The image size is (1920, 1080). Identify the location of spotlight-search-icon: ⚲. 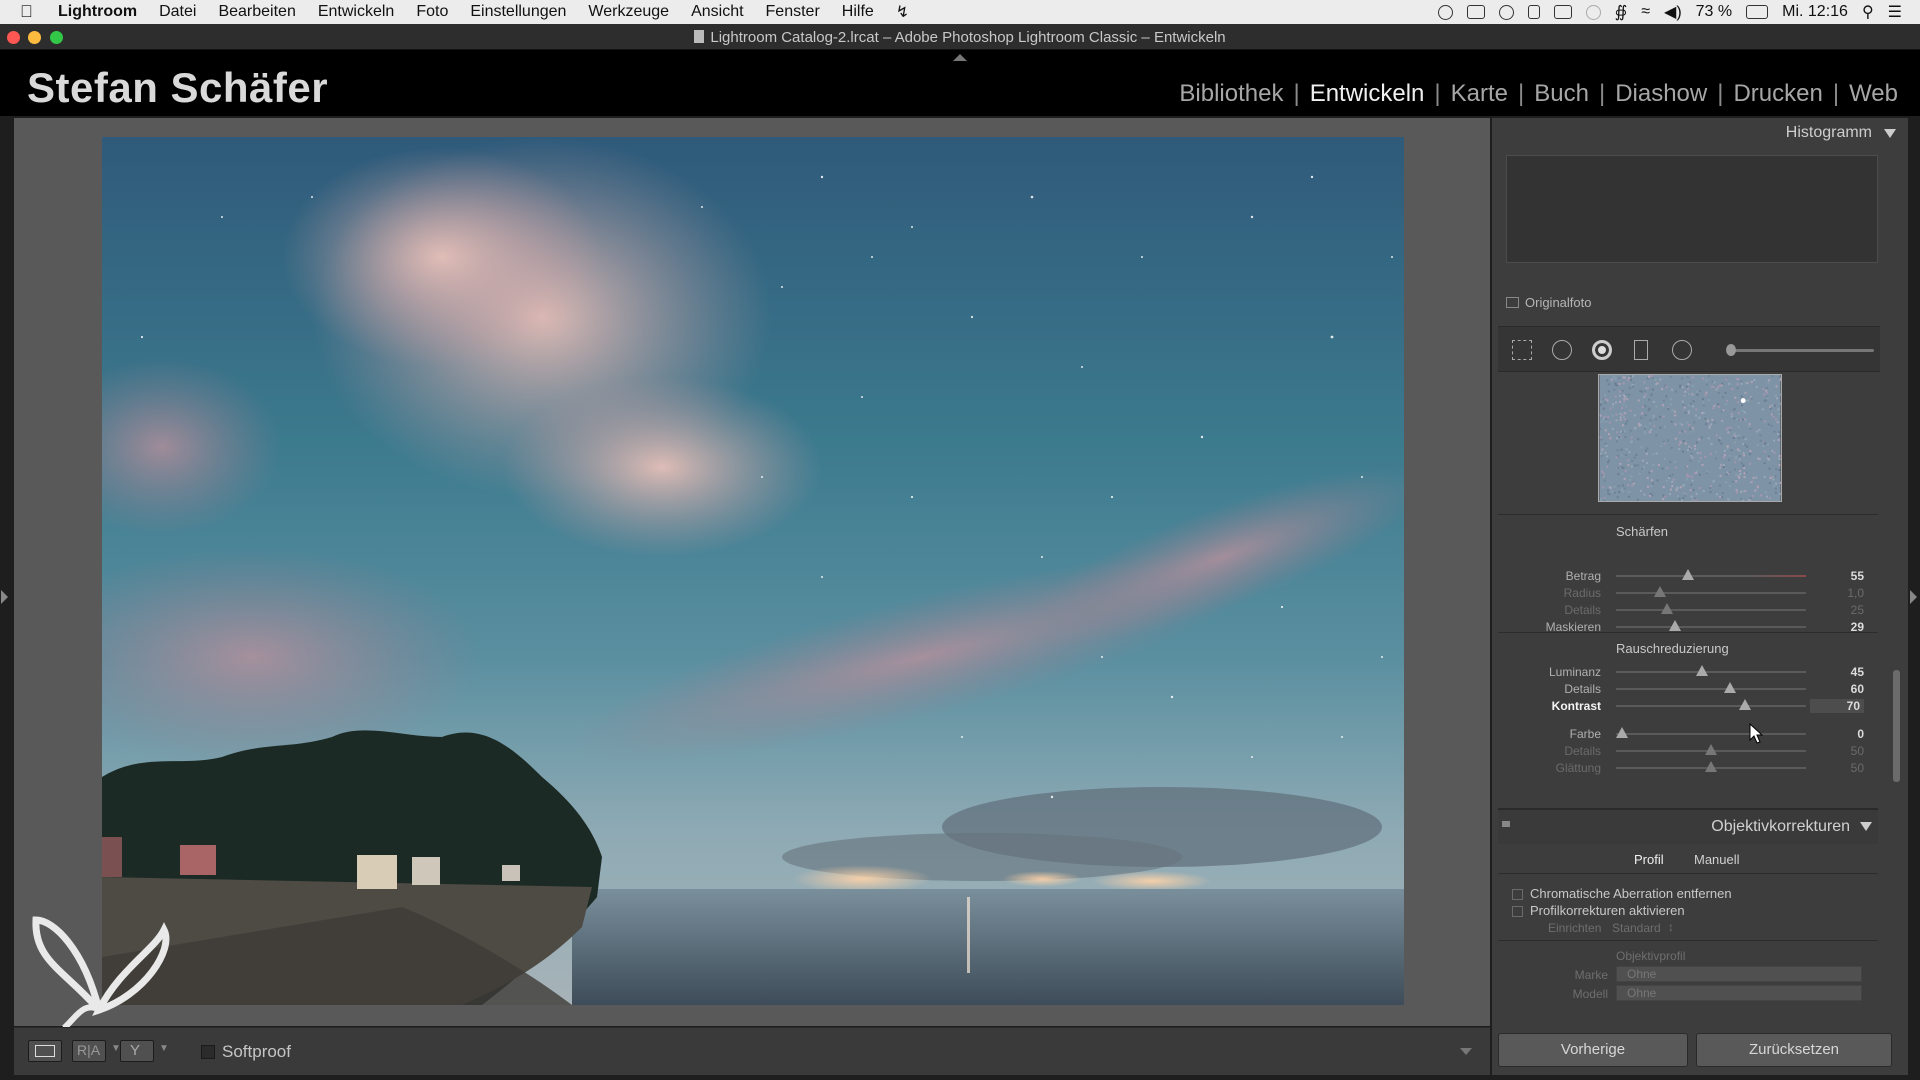
(1868, 12).